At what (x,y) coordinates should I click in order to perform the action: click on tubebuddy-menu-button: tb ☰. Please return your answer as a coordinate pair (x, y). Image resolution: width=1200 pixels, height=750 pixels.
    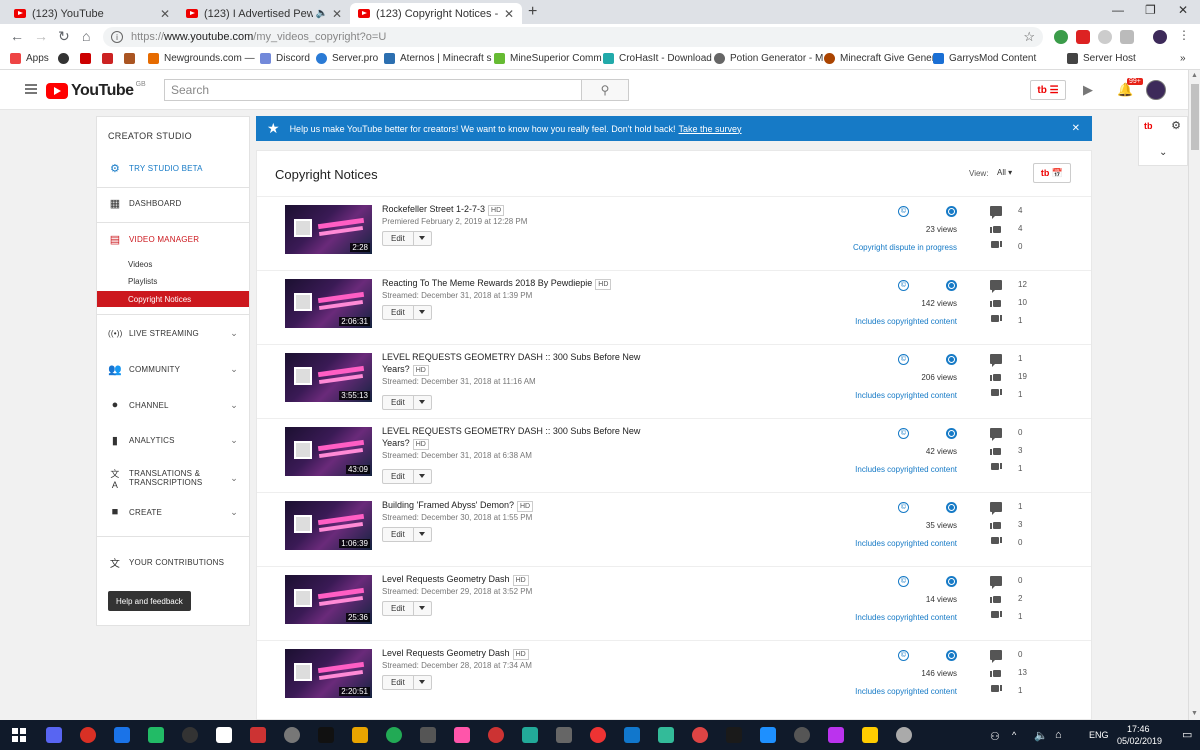
    Looking at the image, I should click on (1048, 90).